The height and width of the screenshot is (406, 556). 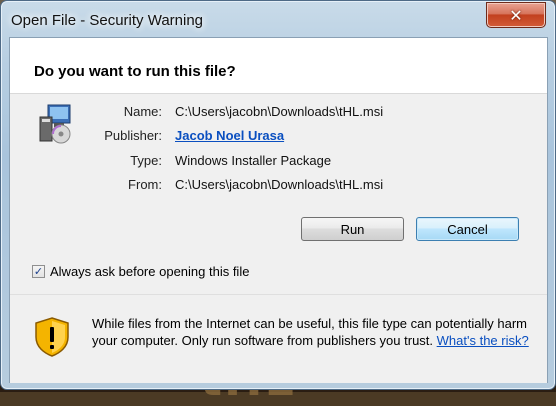 What do you see at coordinates (52, 337) in the screenshot?
I see `security-shield-icon` at bounding box center [52, 337].